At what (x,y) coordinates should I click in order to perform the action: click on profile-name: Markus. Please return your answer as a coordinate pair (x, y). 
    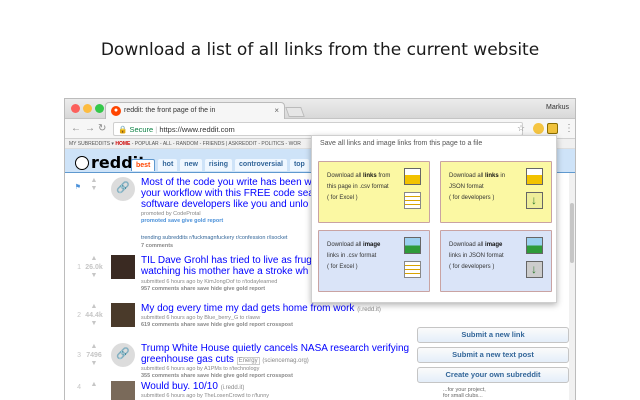
    Looking at the image, I should click on (557, 107).